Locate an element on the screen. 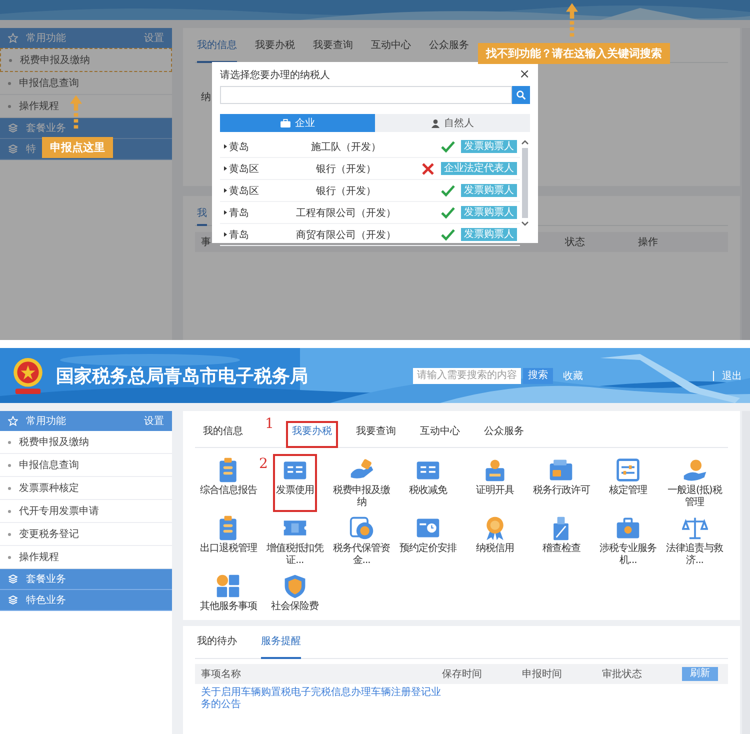 This screenshot has width=750, height=734. step-number: 2 is located at coordinates (263, 464).